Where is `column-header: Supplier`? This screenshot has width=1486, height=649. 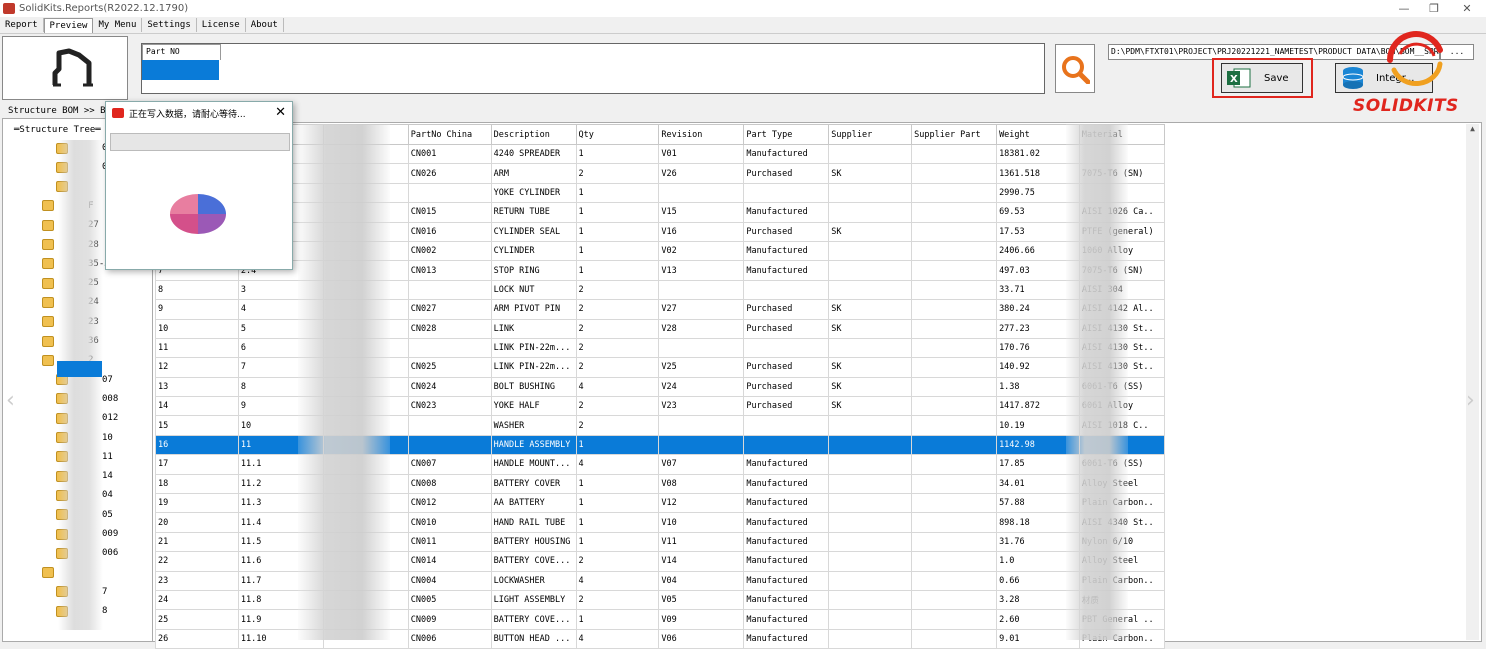
column-header: Supplier is located at coordinates (870, 134).